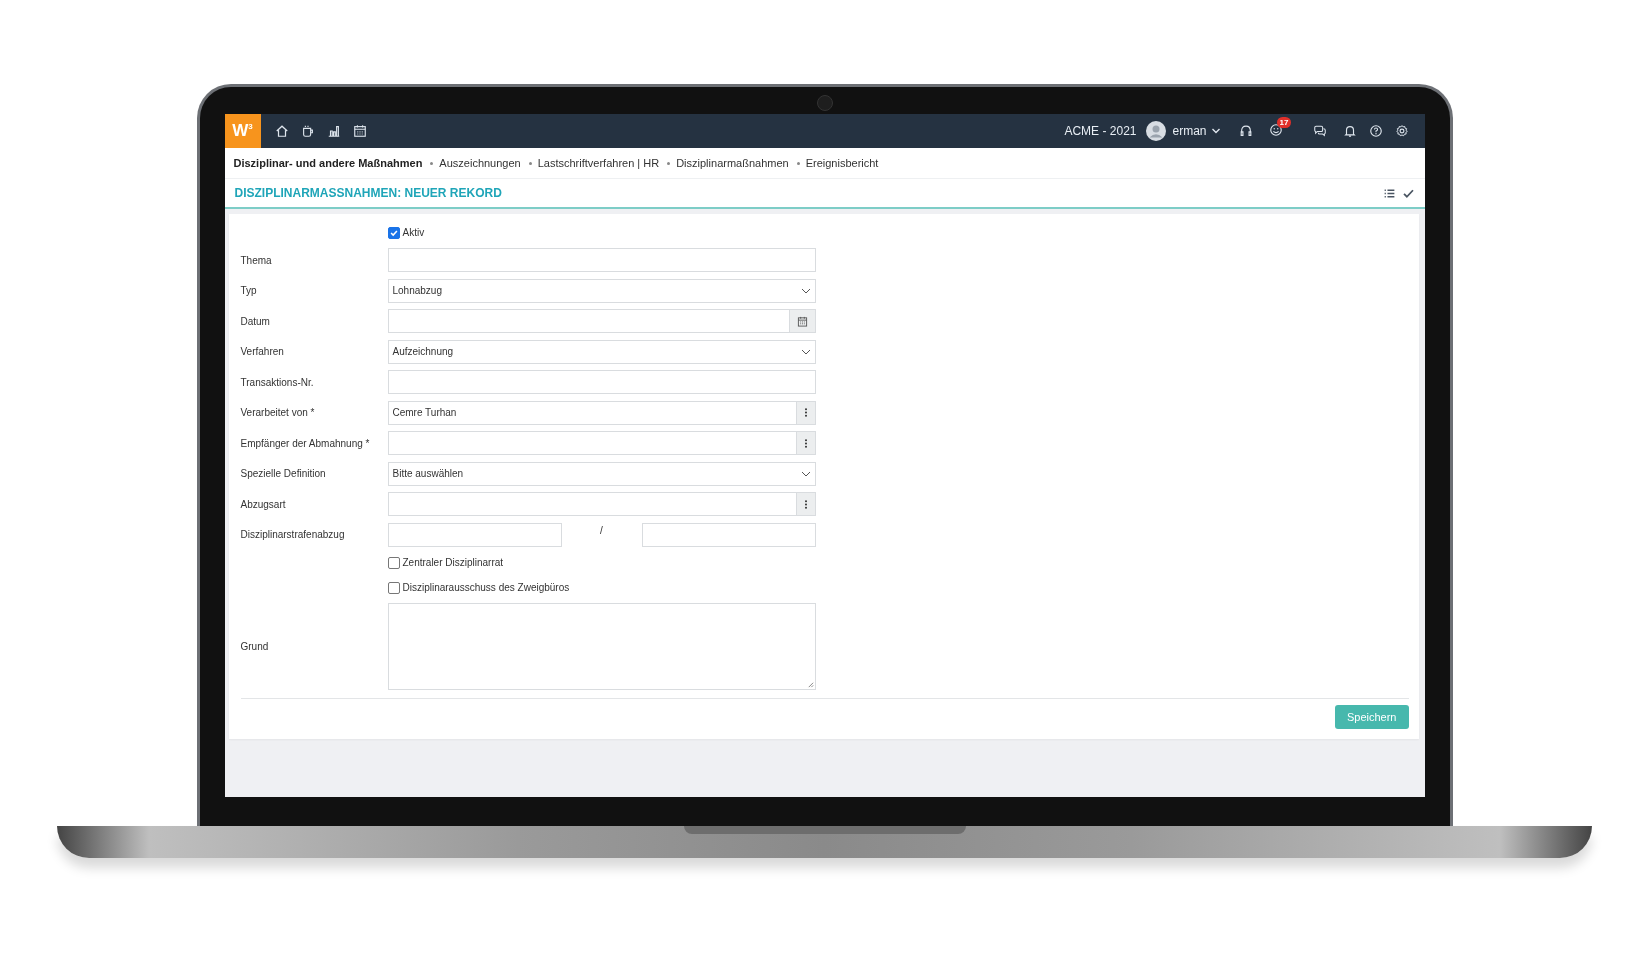 This screenshot has height=953, width=1649. I want to click on notification-badge: 17, so click(1284, 122).